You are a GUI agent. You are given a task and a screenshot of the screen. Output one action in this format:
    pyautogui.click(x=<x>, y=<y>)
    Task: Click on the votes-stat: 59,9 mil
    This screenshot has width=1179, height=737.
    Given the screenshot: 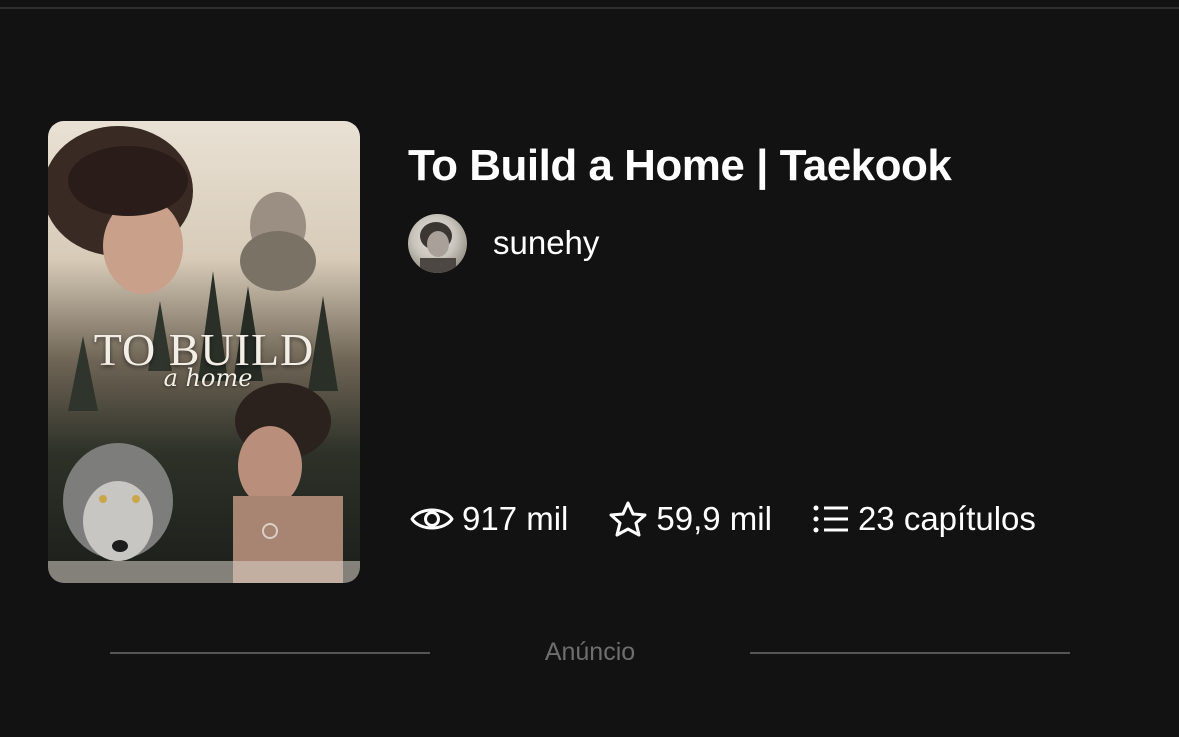 What is the action you would take?
    pyautogui.click(x=690, y=519)
    